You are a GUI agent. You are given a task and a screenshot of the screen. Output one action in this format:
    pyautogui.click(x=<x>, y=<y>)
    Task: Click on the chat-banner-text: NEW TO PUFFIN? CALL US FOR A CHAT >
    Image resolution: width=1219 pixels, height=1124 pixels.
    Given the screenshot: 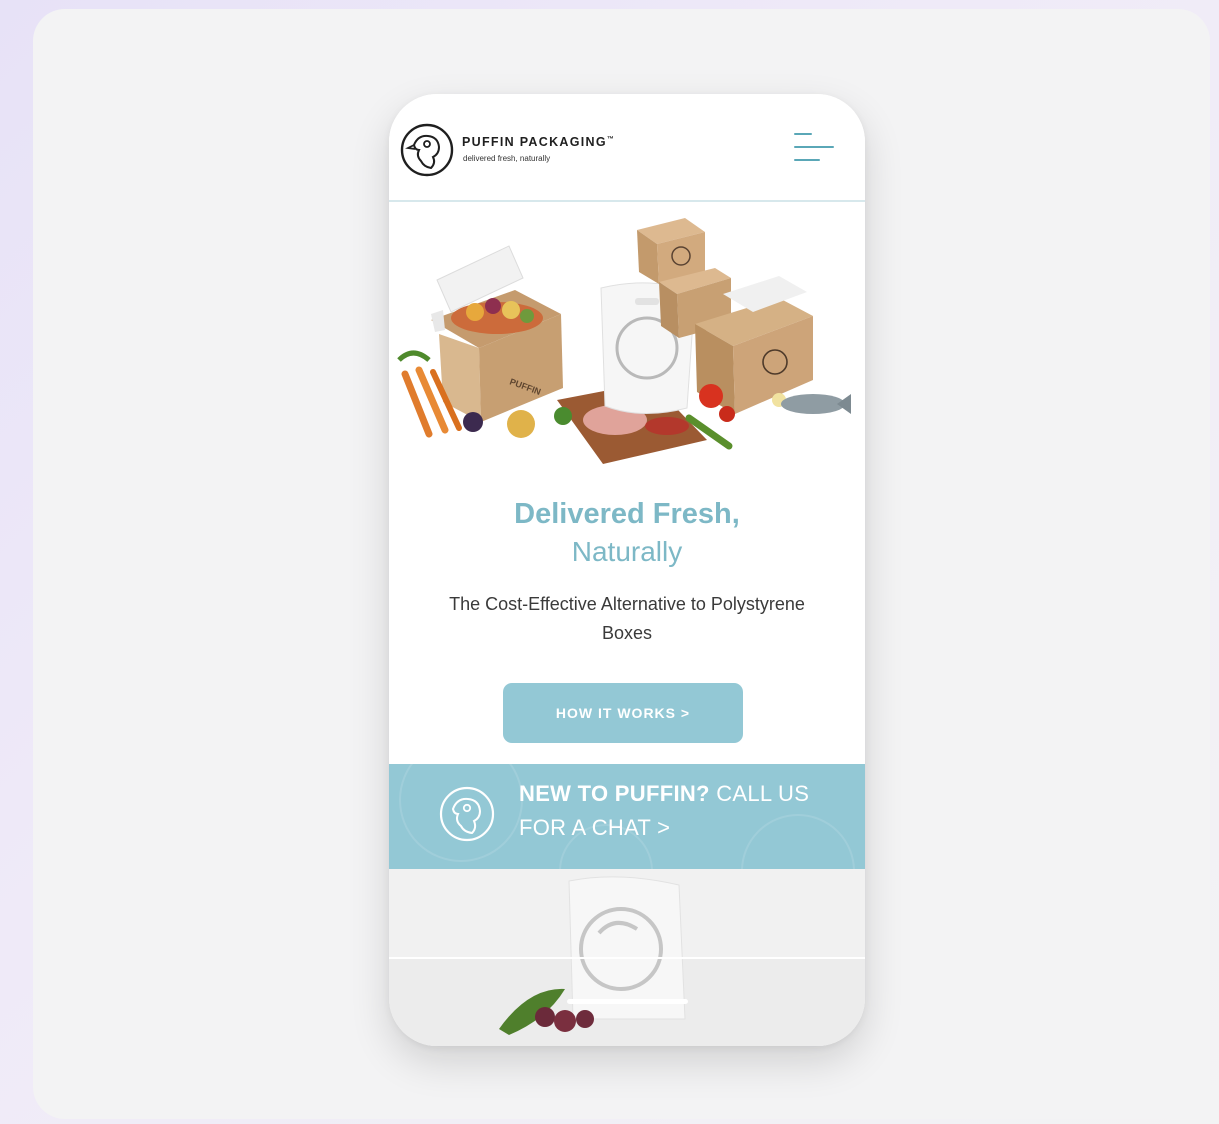 What is the action you would take?
    pyautogui.click(x=669, y=811)
    